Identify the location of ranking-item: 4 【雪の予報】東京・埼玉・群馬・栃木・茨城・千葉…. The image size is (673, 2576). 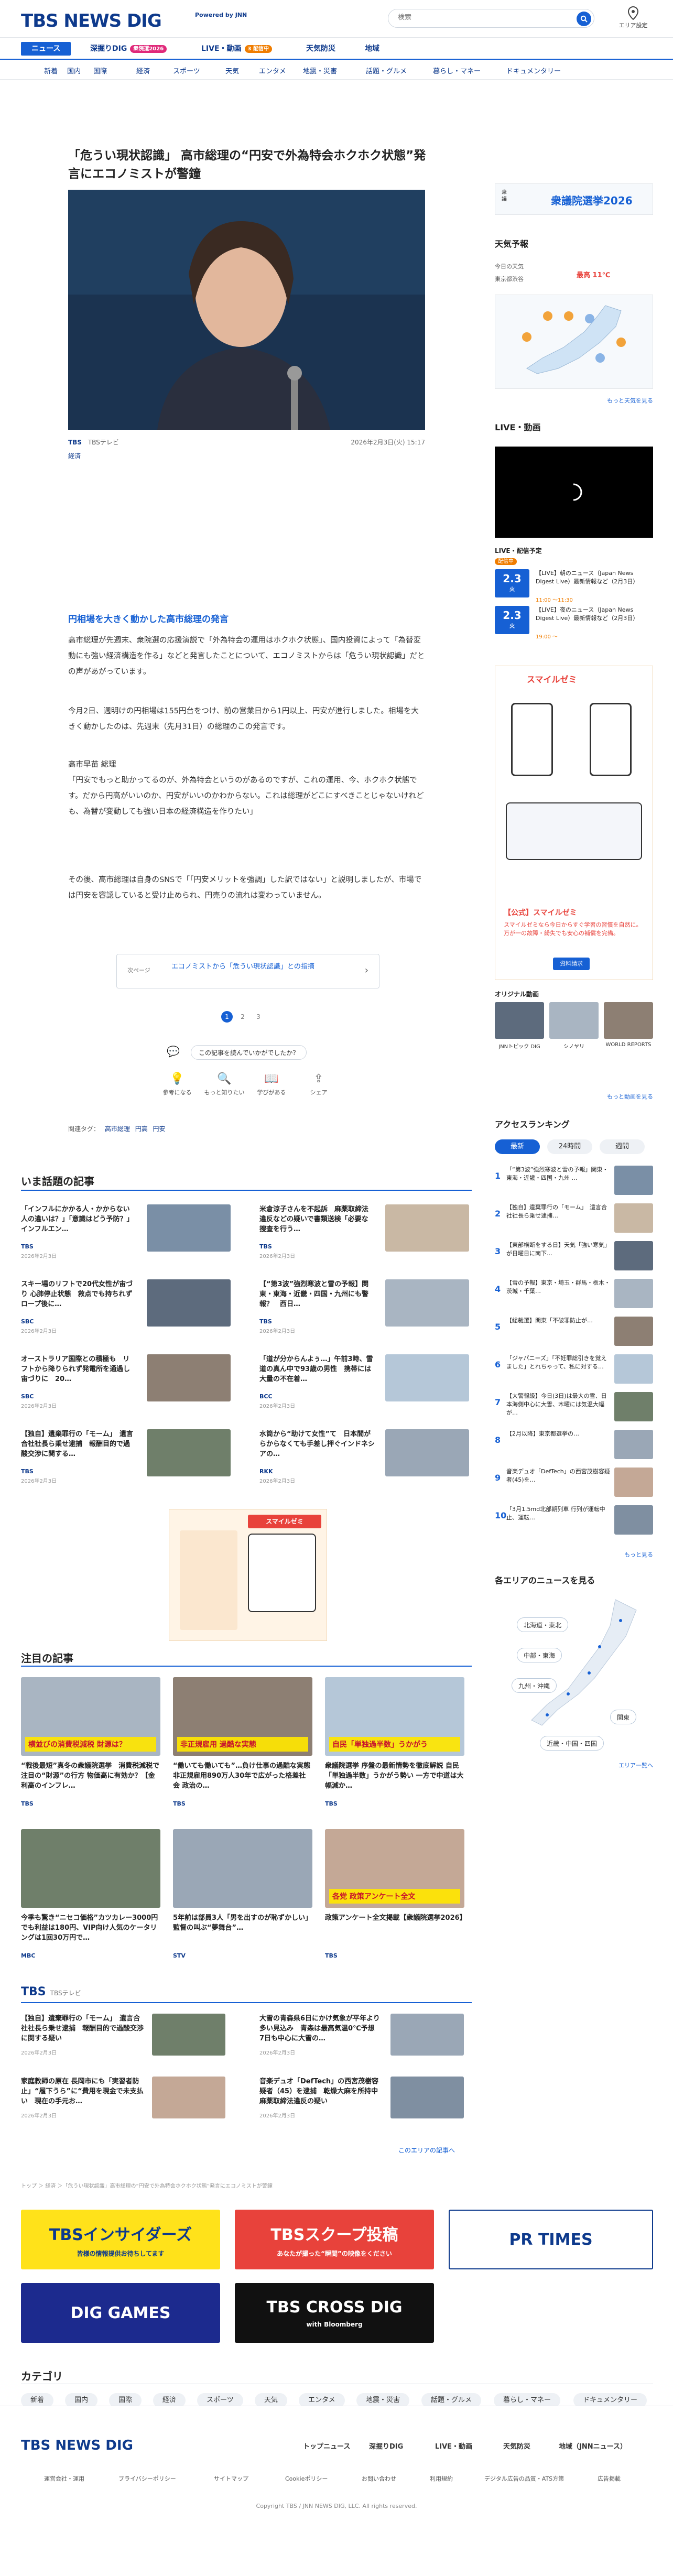
(574, 1295).